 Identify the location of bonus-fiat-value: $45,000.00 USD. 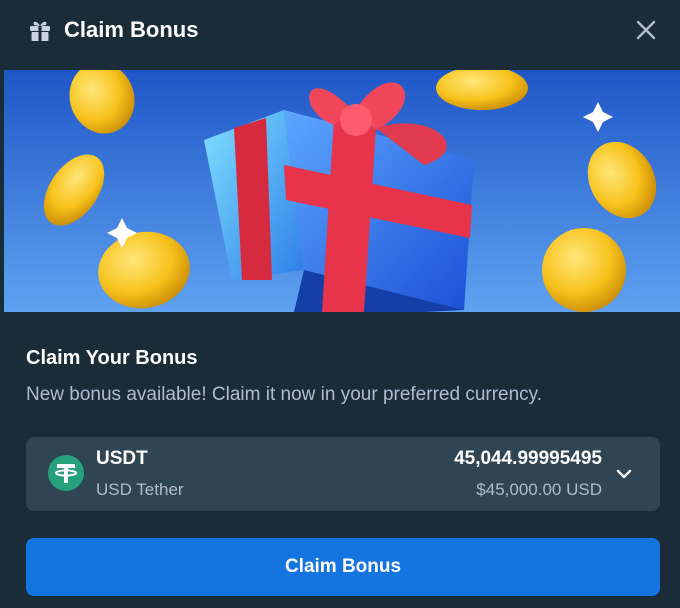
(539, 489).